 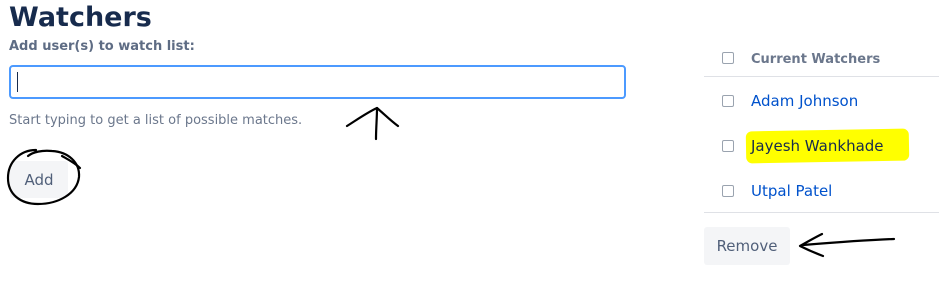 I want to click on arrow-up-mark, so click(x=372, y=123).